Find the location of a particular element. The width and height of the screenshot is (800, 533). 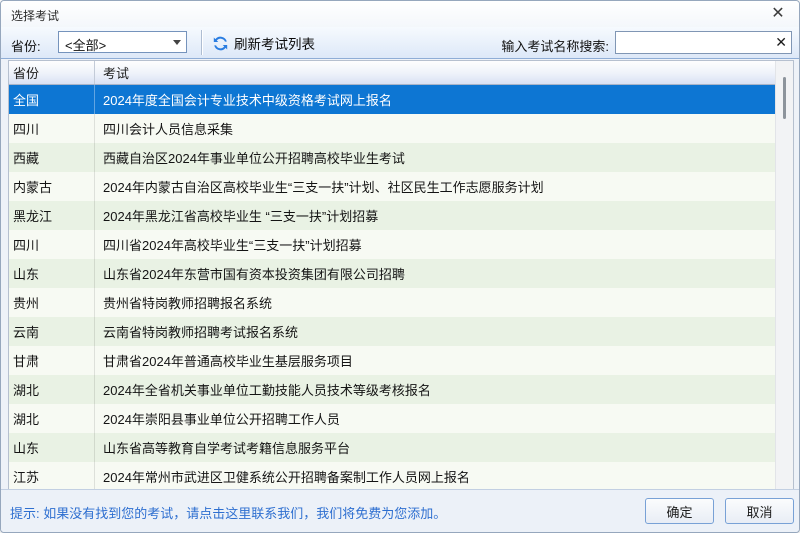

dialog-title: 选择考试 is located at coordinates (35, 16).